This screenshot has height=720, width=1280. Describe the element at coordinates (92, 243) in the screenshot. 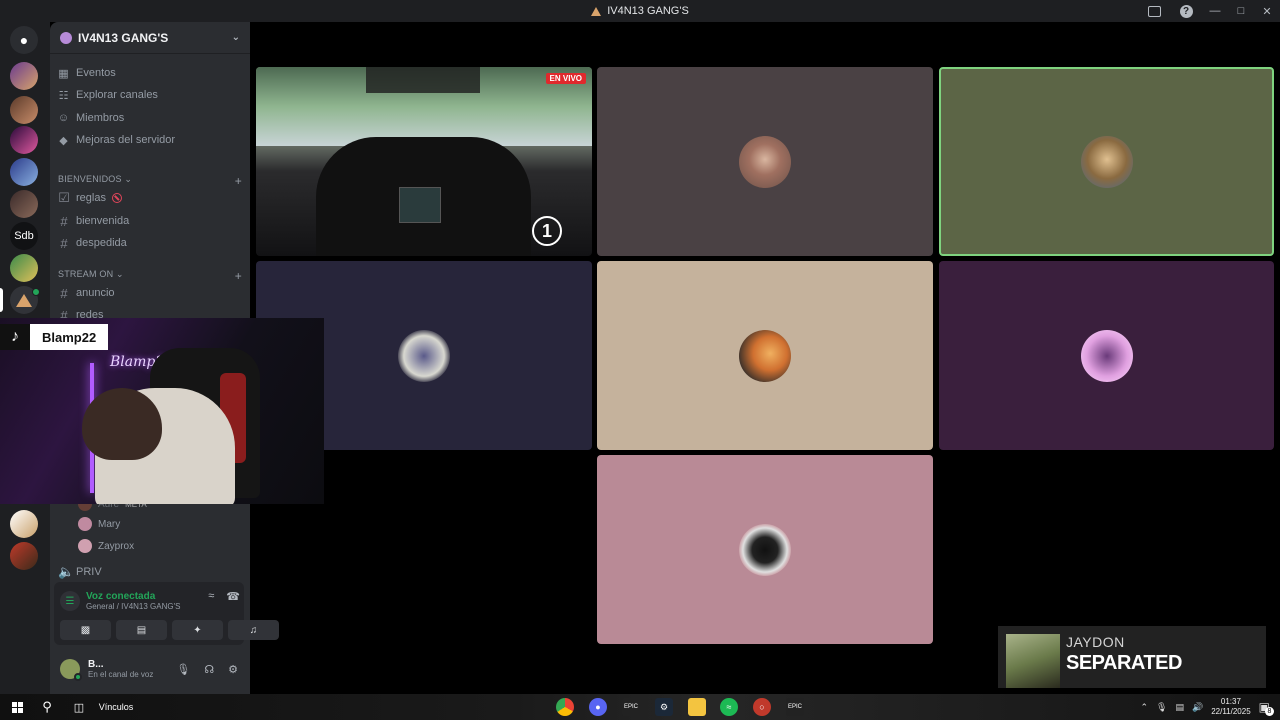

I see `channel-despedida: # despedida` at that location.